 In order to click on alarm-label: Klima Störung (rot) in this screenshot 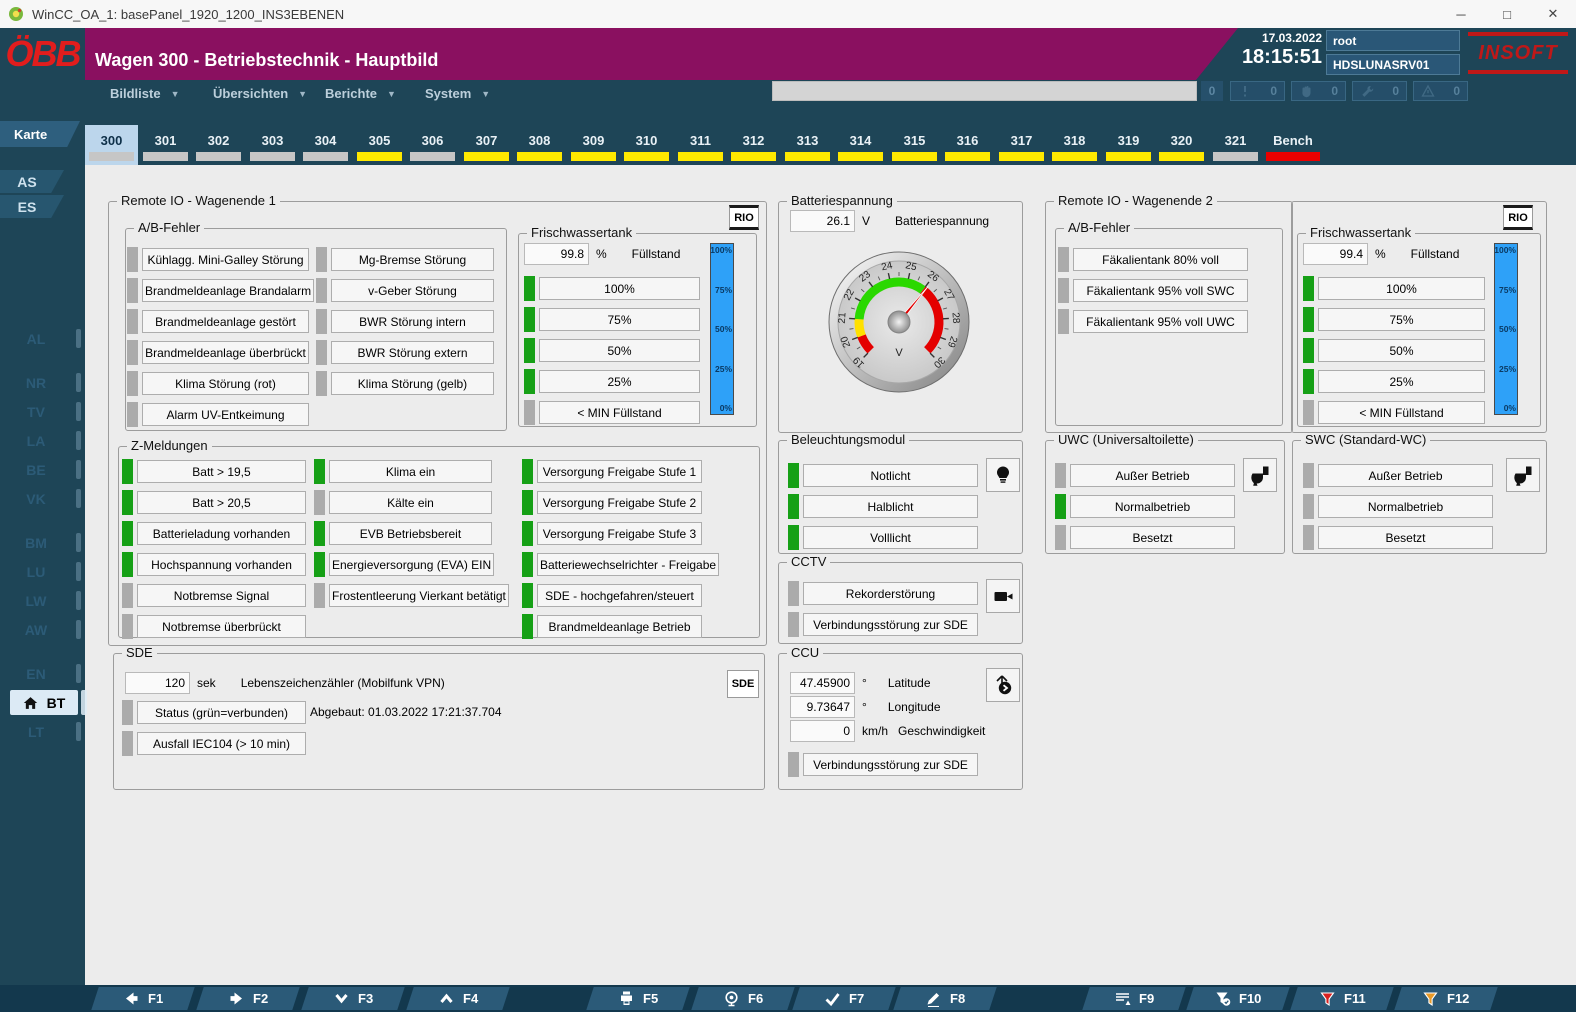, I will do `click(225, 383)`.